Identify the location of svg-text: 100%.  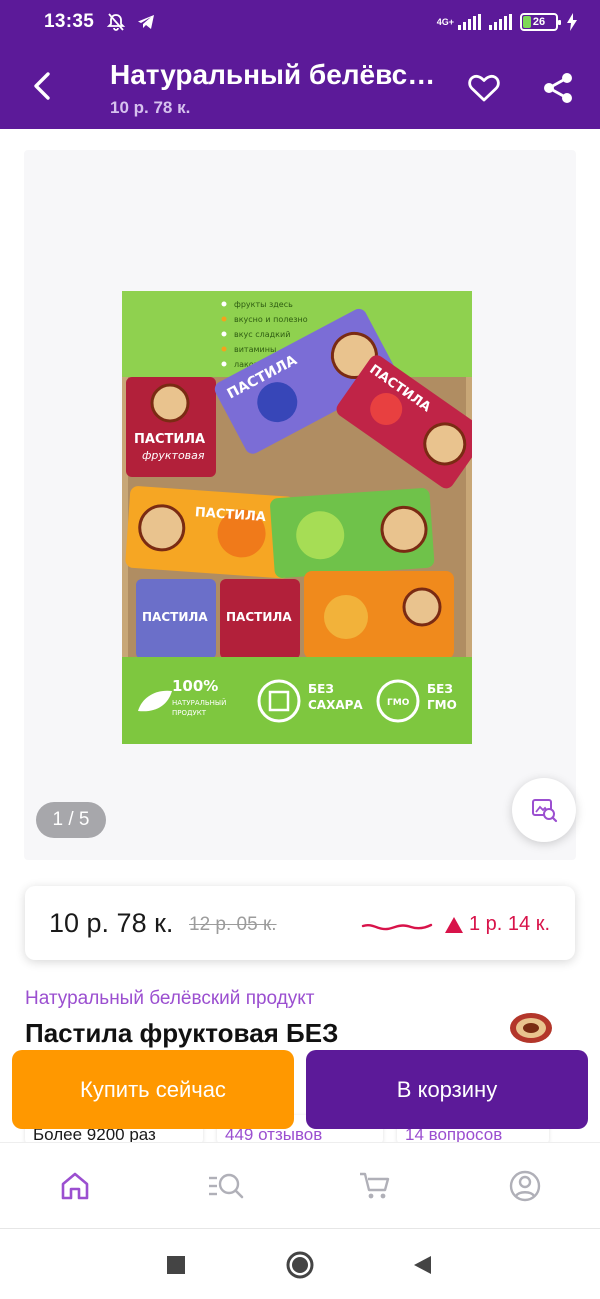
(195, 686).